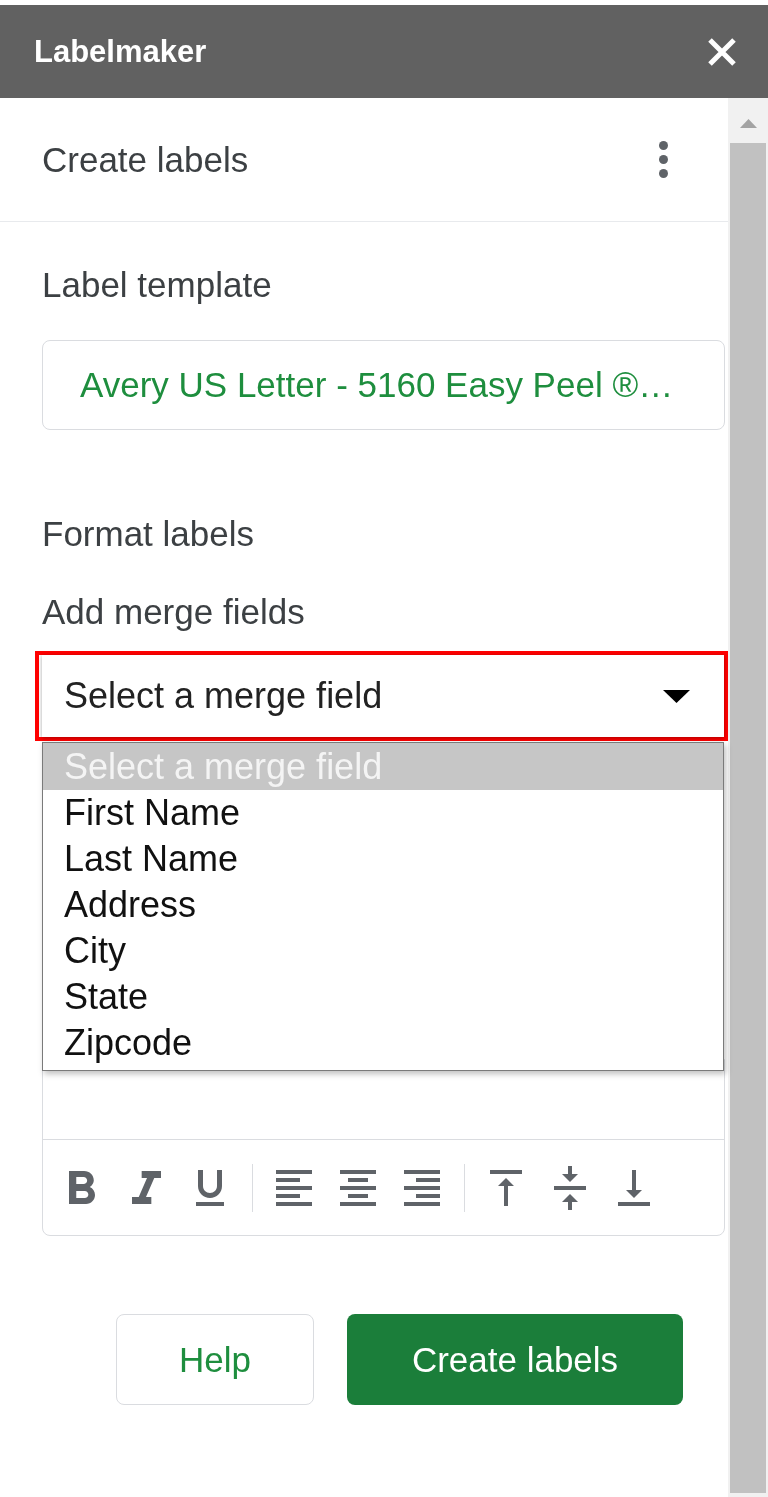  I want to click on panel-heading: Create labels, so click(145, 159).